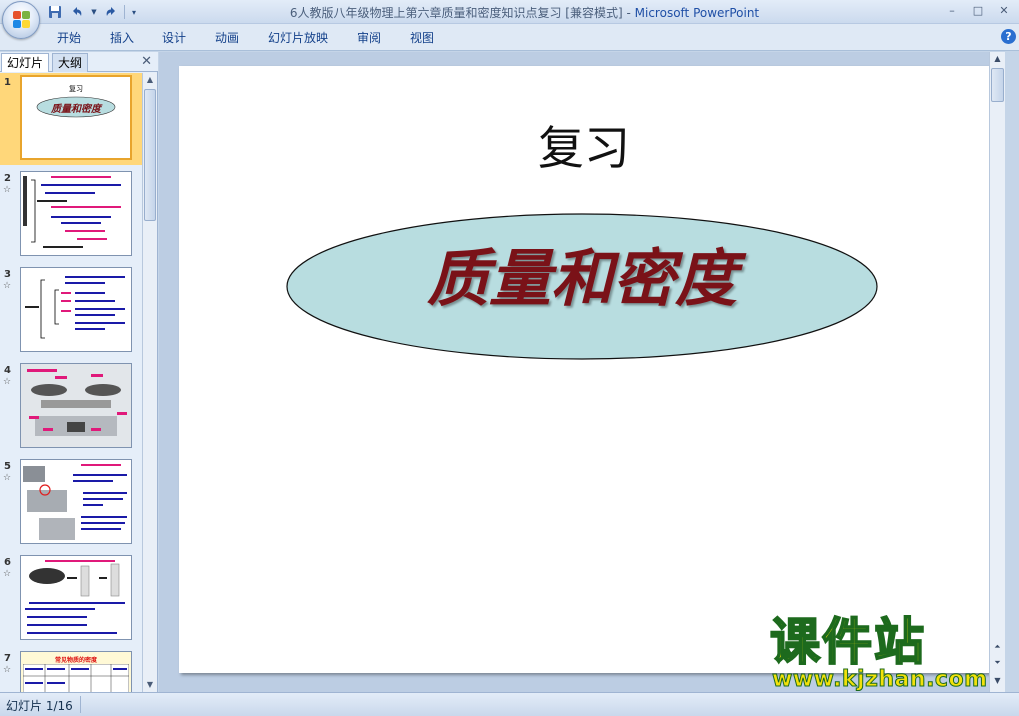 The height and width of the screenshot is (716, 1019). What do you see at coordinates (1004, 10) in the screenshot?
I see `close-button: ✕` at bounding box center [1004, 10].